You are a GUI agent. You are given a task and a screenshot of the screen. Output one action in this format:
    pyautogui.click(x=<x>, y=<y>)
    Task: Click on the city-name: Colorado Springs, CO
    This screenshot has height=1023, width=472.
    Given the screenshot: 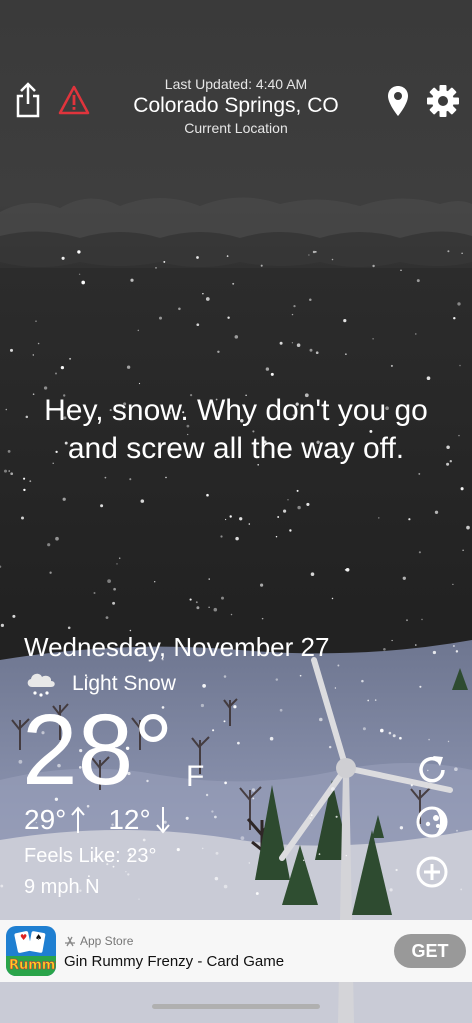 What is the action you would take?
    pyautogui.click(x=236, y=106)
    